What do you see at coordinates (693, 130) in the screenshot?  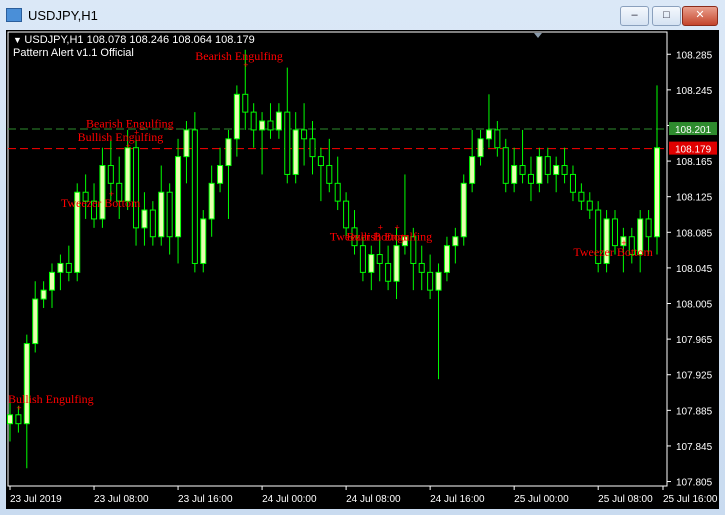 I see `ask-price-label: 108.201` at bounding box center [693, 130].